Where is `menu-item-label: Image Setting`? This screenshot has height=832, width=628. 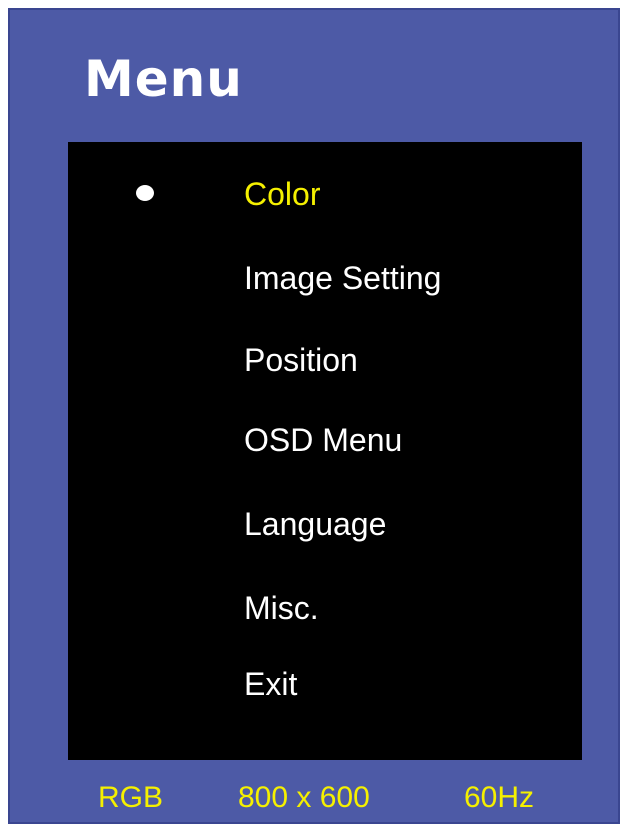
menu-item-label: Image Setting is located at coordinates (343, 278).